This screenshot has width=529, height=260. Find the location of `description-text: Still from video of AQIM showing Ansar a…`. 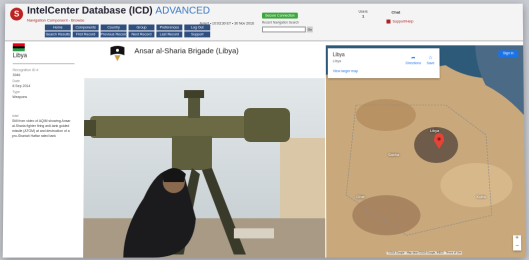

description-text: Still from video of AQIM showing Ansar a… is located at coordinates (41, 128).